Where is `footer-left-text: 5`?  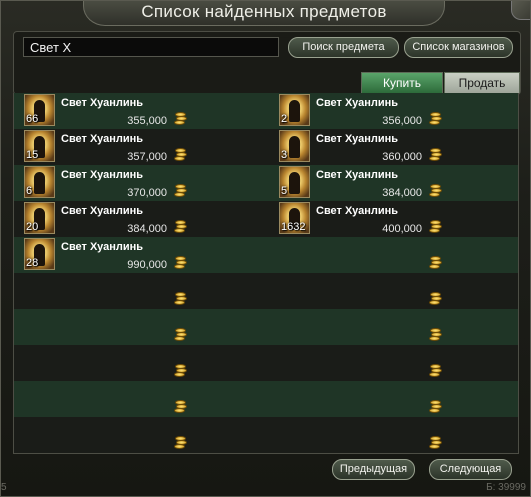
footer-left-text: 5 is located at coordinates (4, 487).